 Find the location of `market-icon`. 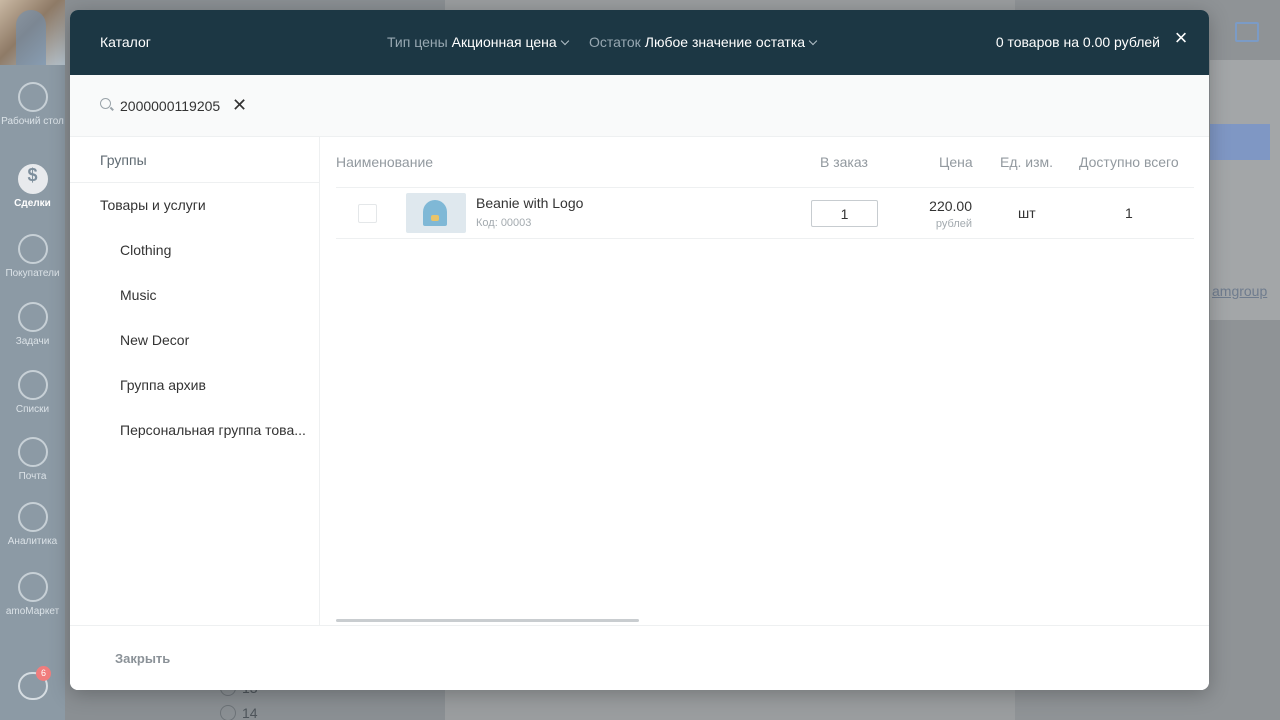

market-icon is located at coordinates (32, 587).